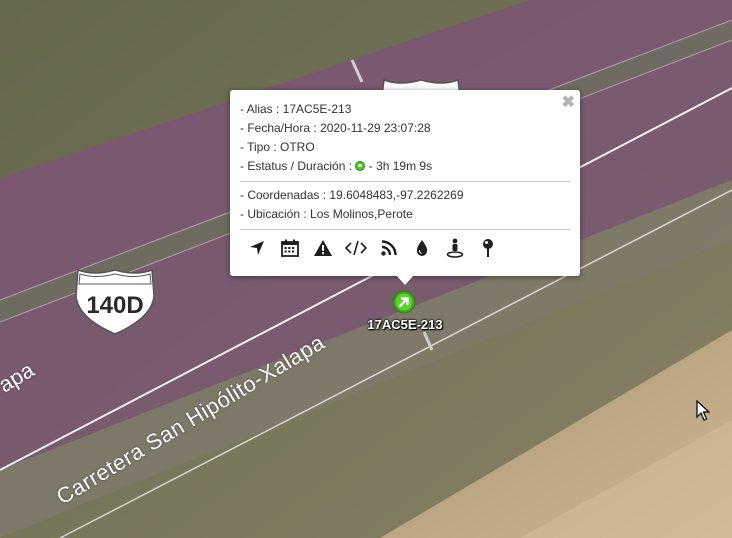  What do you see at coordinates (405, 280) in the screenshot?
I see `popup-pointer` at bounding box center [405, 280].